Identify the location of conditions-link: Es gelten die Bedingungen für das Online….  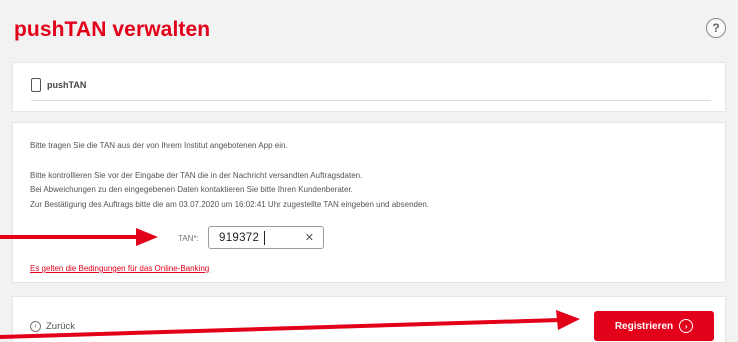
(119, 268).